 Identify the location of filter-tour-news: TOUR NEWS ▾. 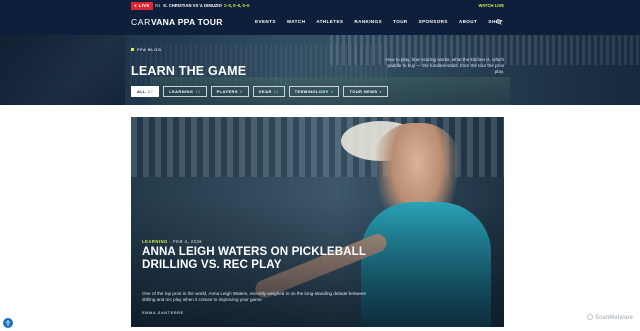
(365, 91).